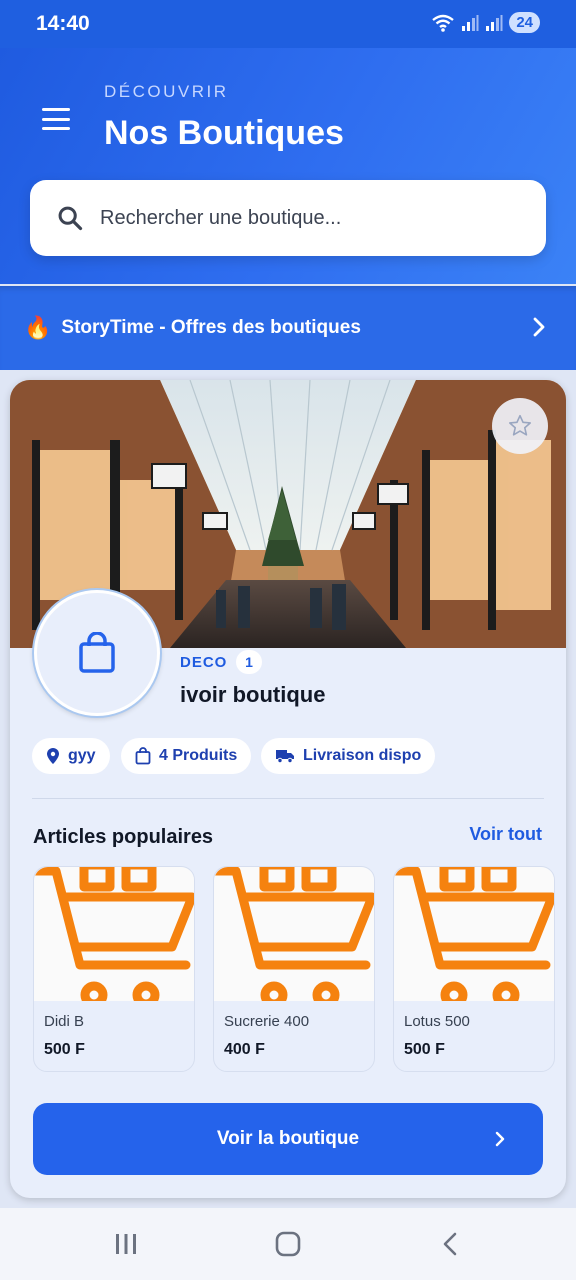 This screenshot has width=576, height=1280. Describe the element at coordinates (244, 1049) in the screenshot. I see `product-price: 400 F` at that location.